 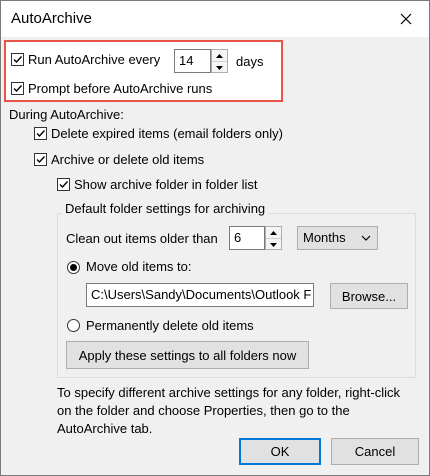 What do you see at coordinates (94, 59) in the screenshot?
I see `run-autoarchive-label: Run AutoArchive every` at bounding box center [94, 59].